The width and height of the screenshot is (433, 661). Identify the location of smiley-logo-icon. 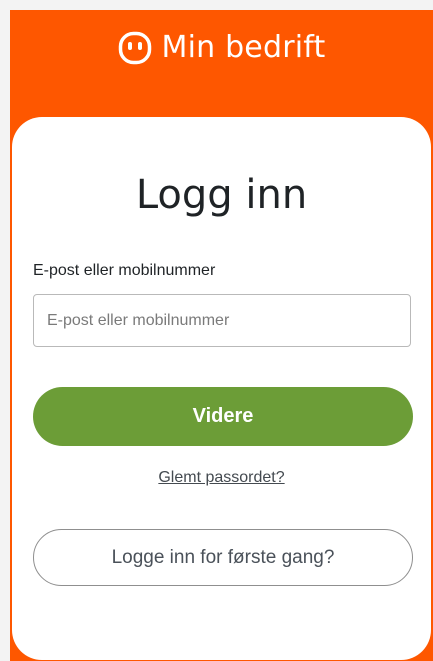
(134, 47).